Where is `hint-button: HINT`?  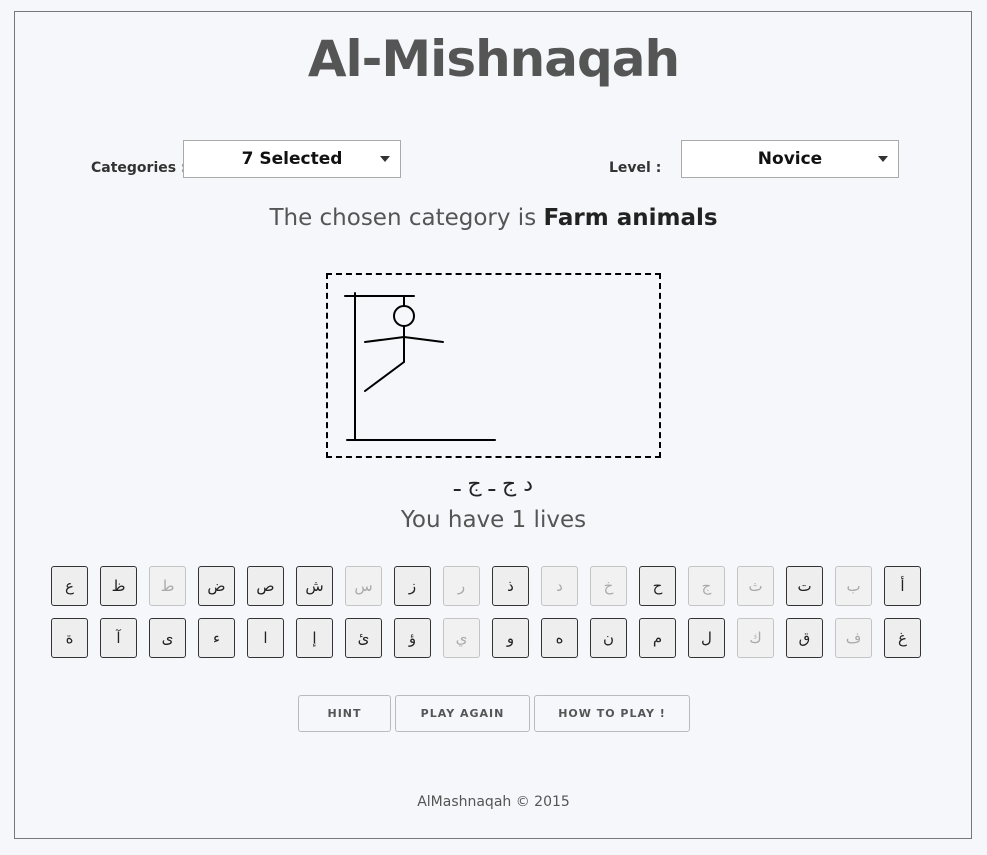
hint-button: HINT is located at coordinates (344, 713).